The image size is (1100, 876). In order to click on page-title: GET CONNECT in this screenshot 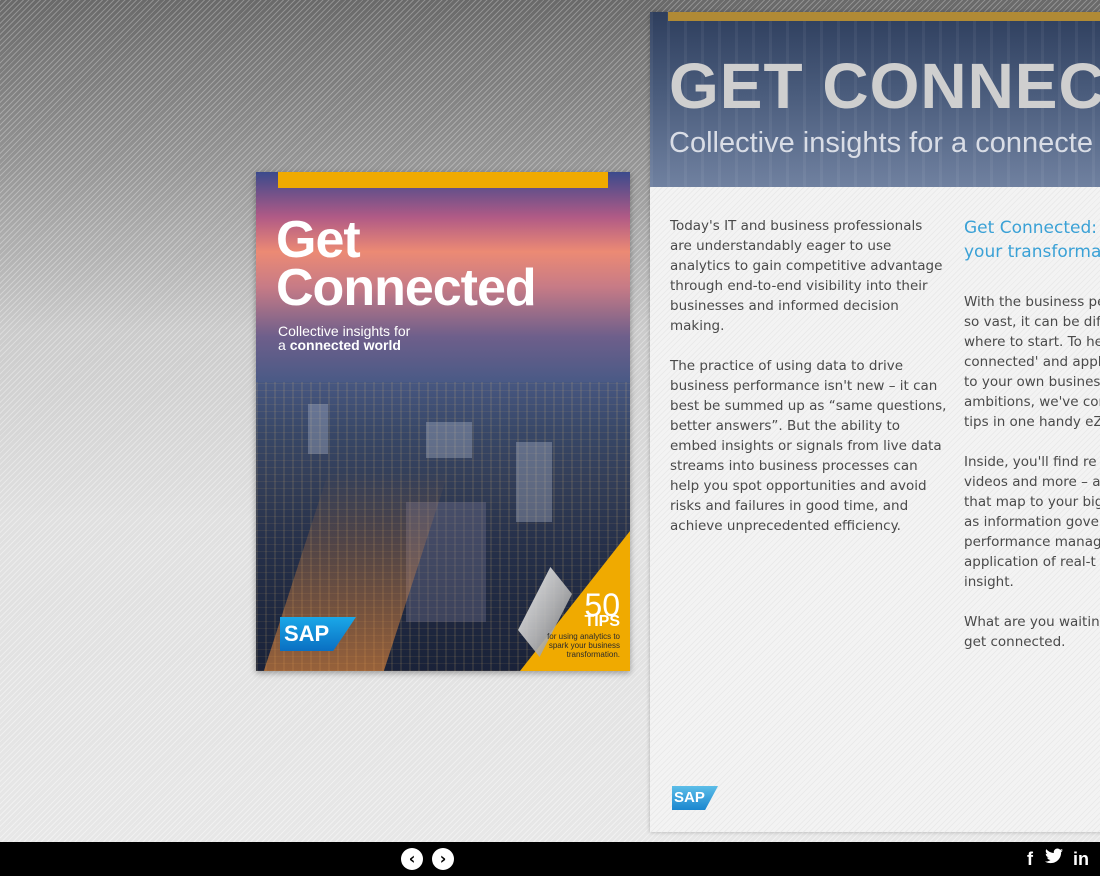, I will do `click(884, 86)`.